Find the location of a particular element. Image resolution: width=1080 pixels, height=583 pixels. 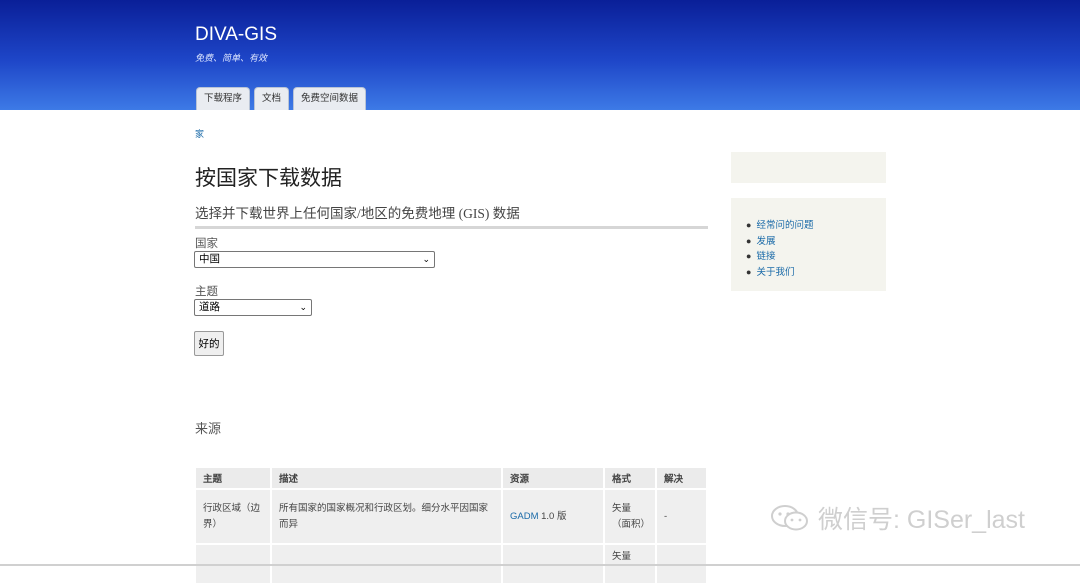

country-select-value: 中国 is located at coordinates (209, 259).